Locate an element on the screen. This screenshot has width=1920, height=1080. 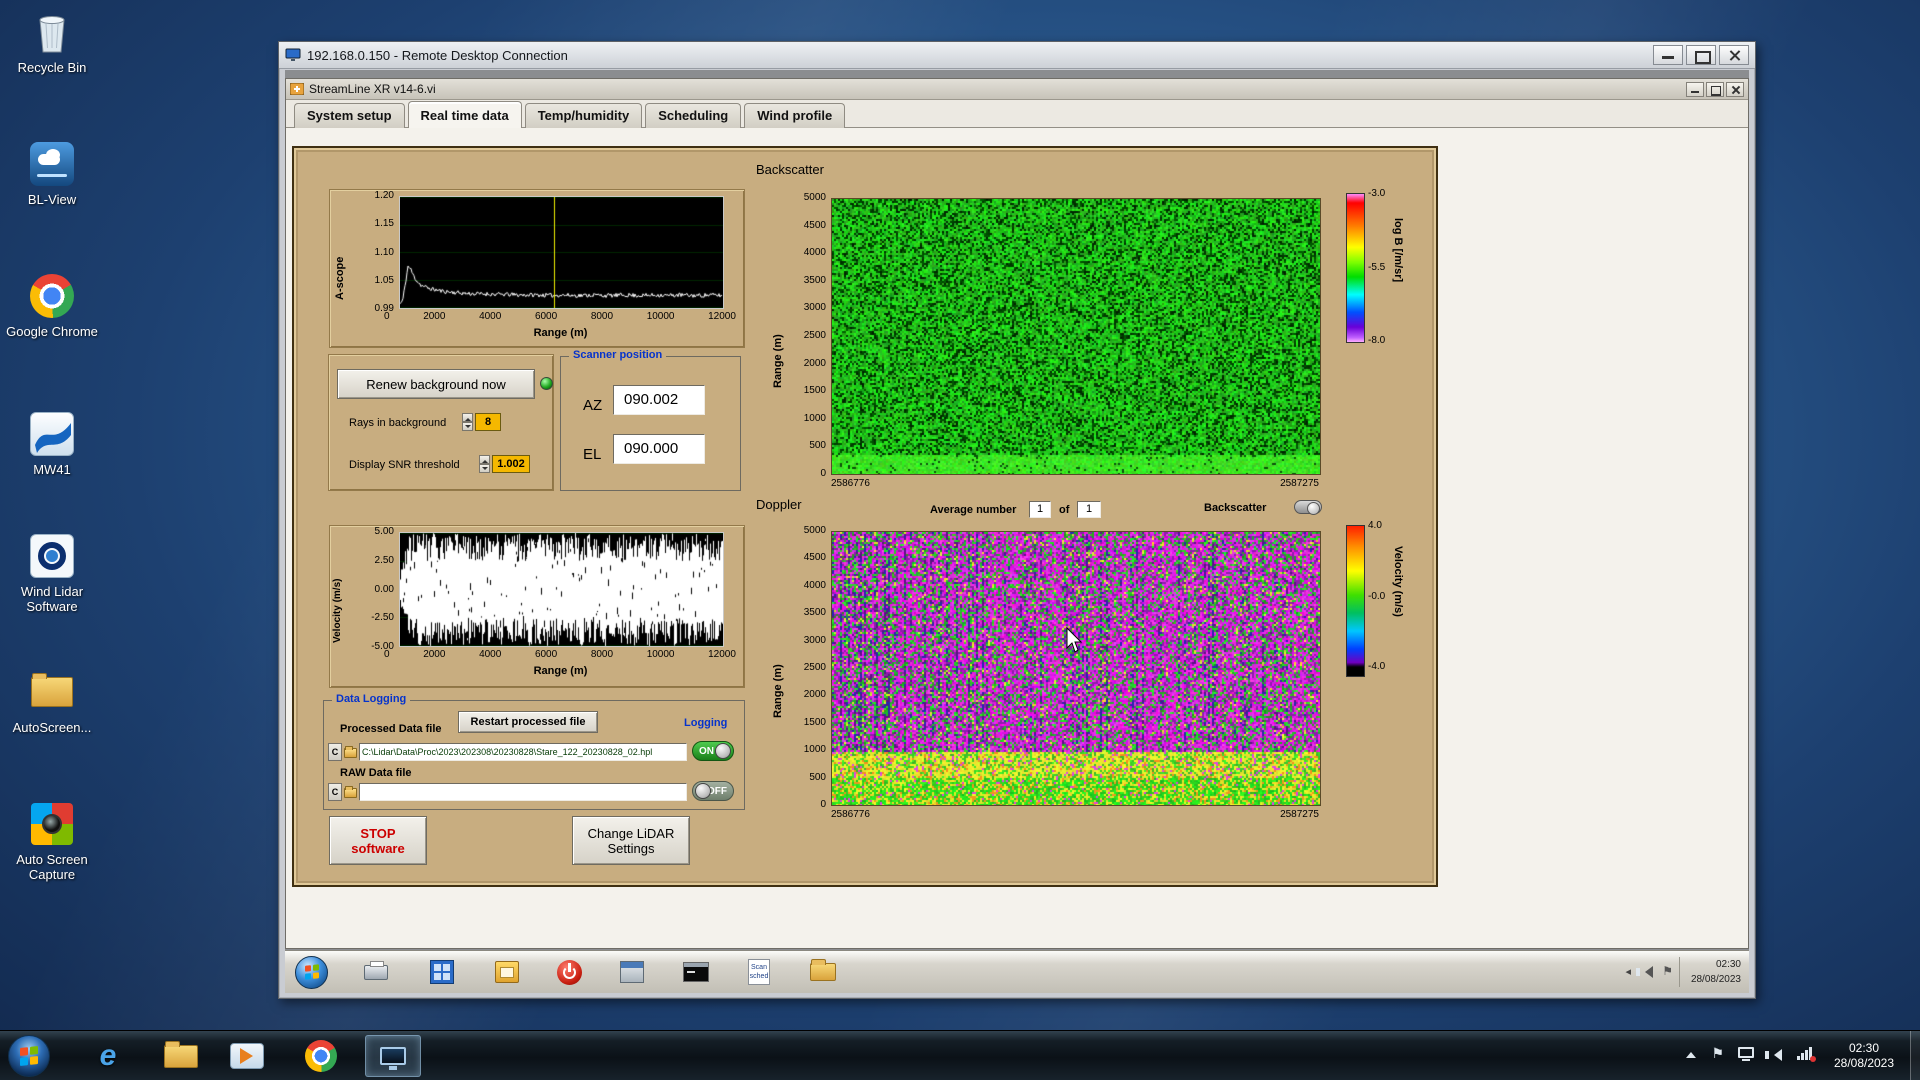
backscatter-x-start-label: 2586776 is located at coordinates (850, 483).